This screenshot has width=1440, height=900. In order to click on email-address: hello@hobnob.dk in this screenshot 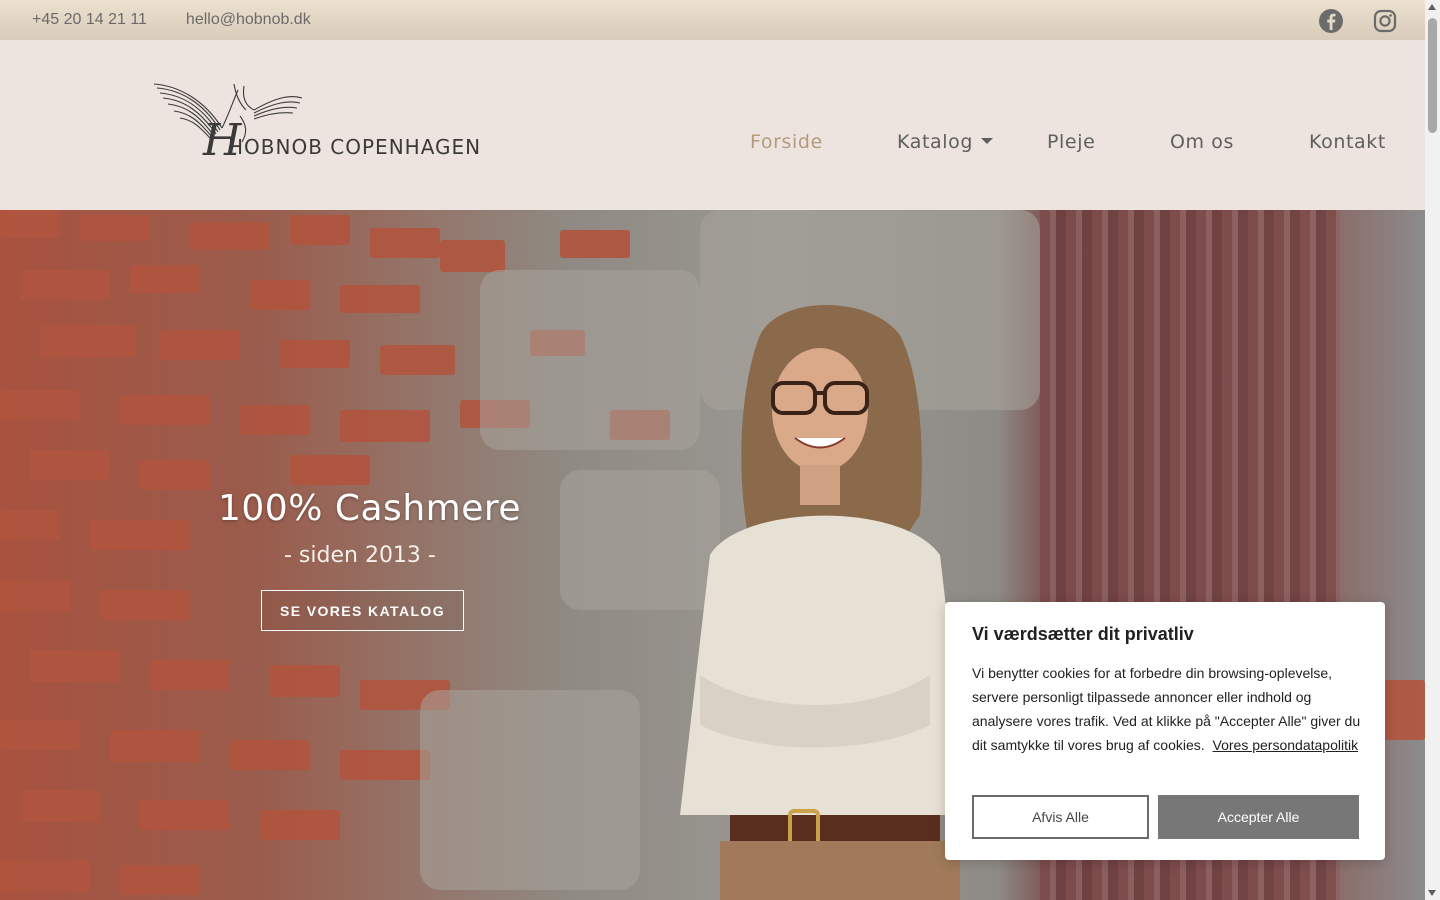, I will do `click(248, 20)`.